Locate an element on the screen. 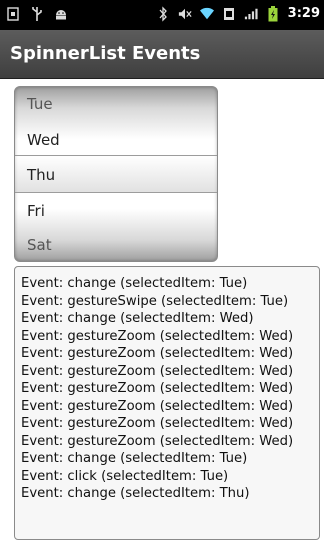  event-log-line: Event: click (selectedItem: Tue) is located at coordinates (125, 476).